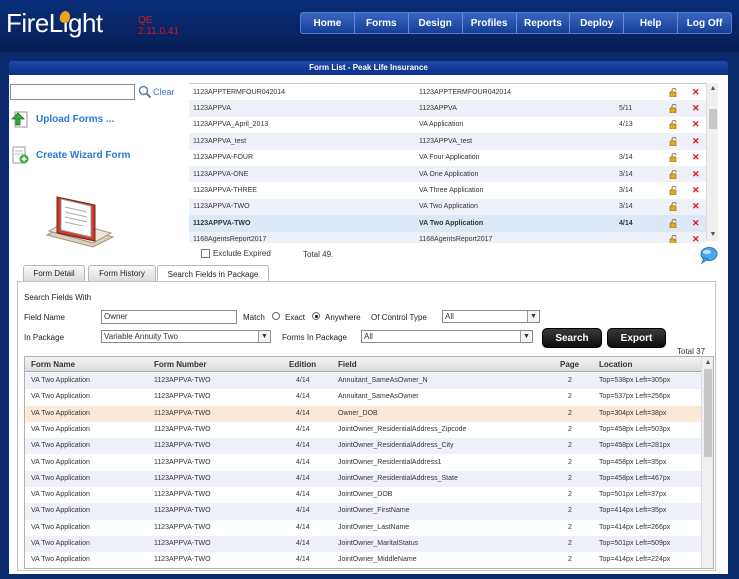 The image size is (739, 579). I want to click on result-form-name: VA Two Application, so click(60, 397).